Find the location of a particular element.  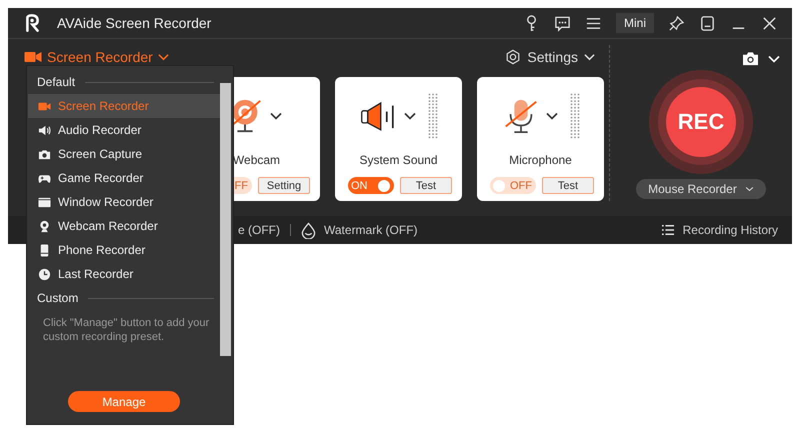

speaker-icon is located at coordinates (44, 130).